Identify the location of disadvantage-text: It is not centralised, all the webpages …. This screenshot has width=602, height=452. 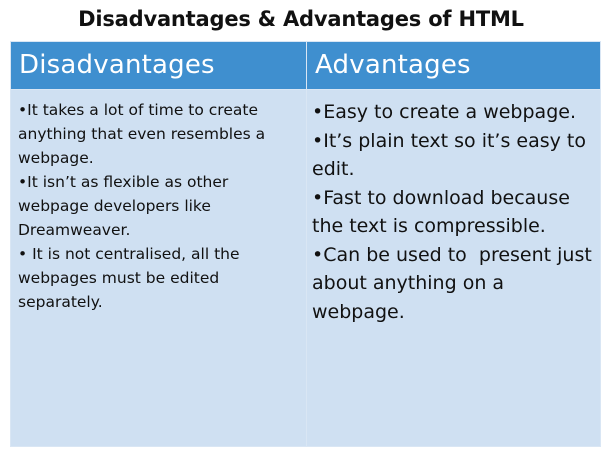
(131, 278).